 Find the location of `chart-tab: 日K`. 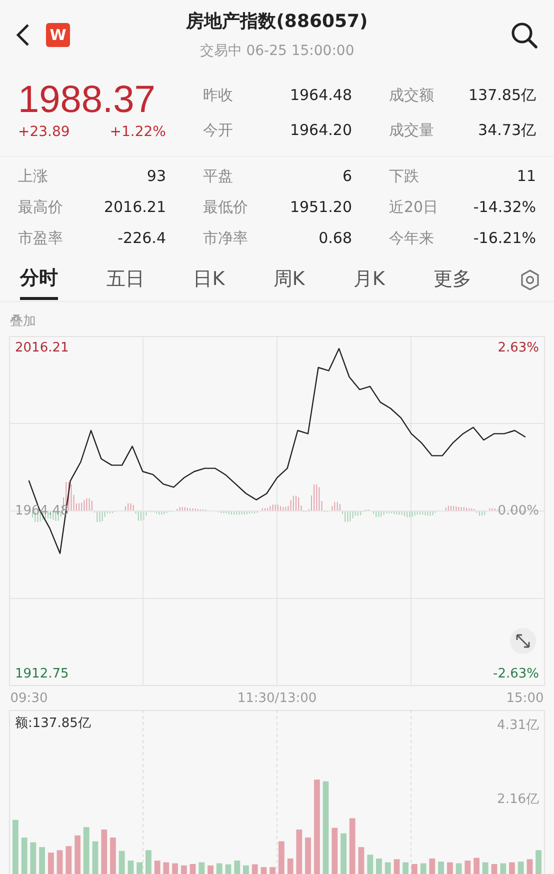

chart-tab: 日K is located at coordinates (209, 280).